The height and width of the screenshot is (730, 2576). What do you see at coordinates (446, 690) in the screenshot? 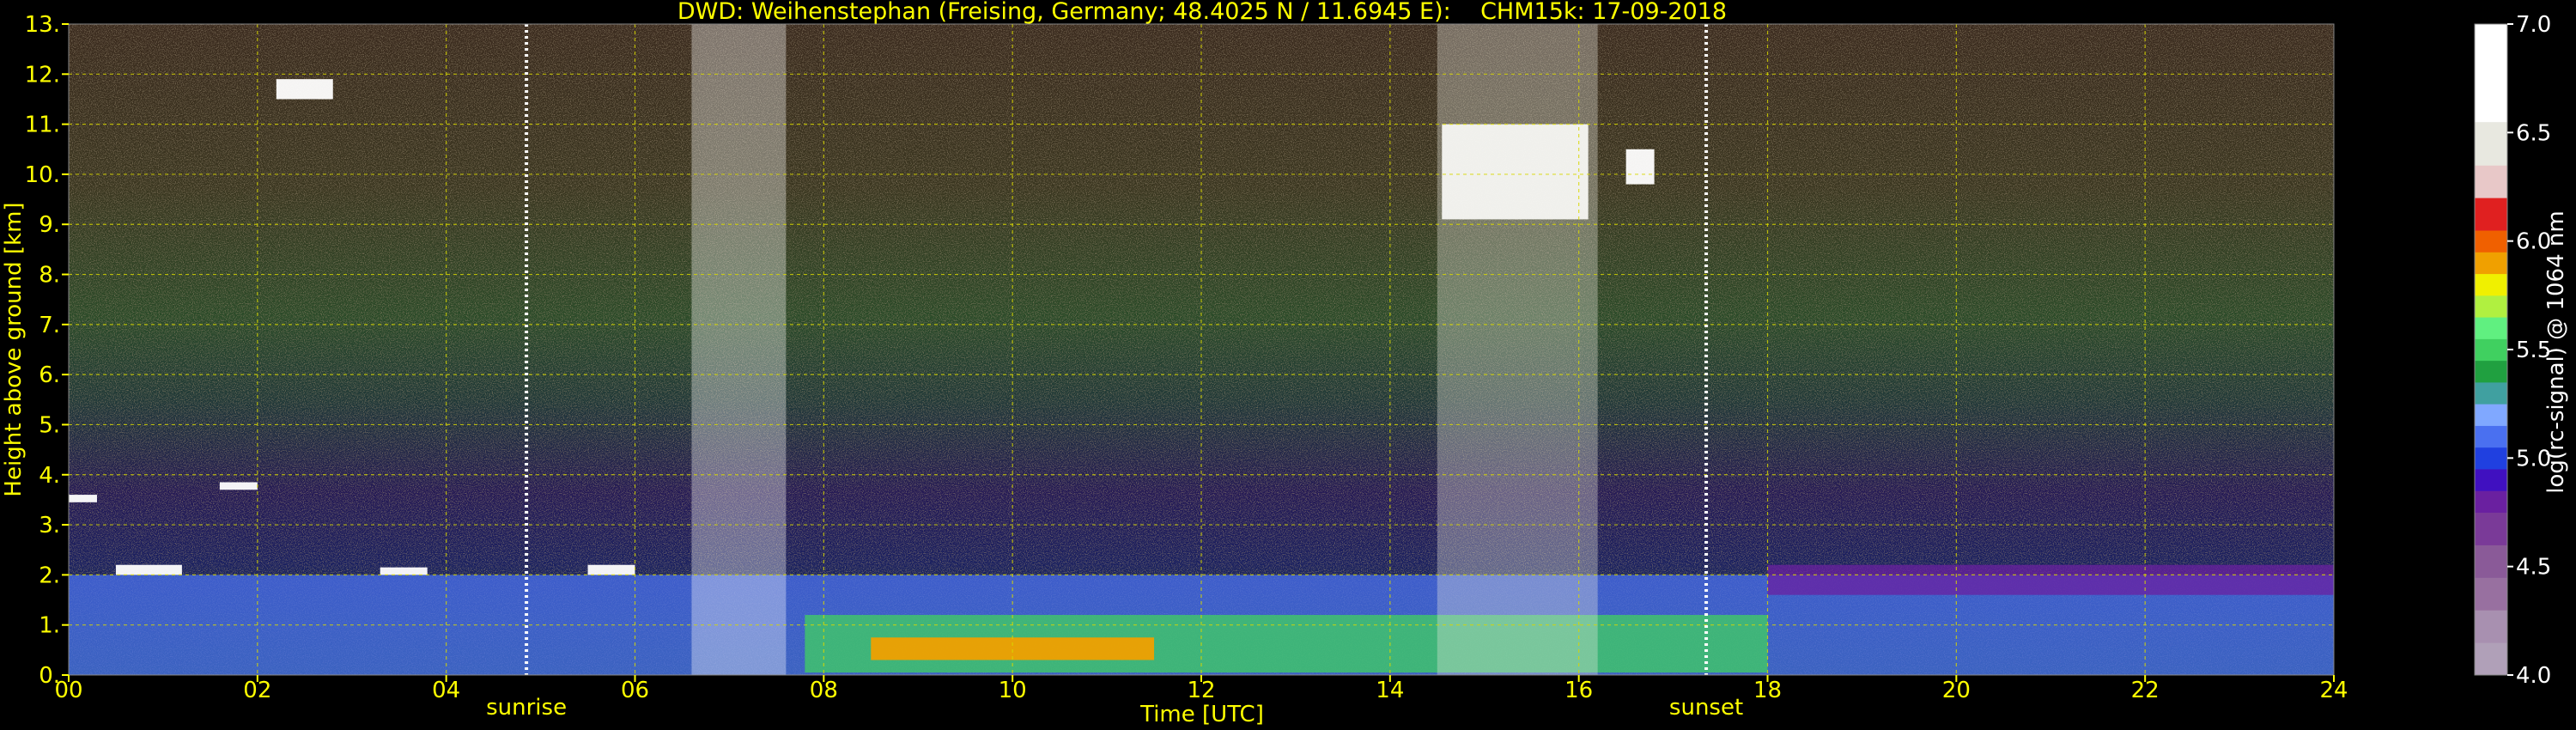
I see `x-tick-label: 04` at bounding box center [446, 690].